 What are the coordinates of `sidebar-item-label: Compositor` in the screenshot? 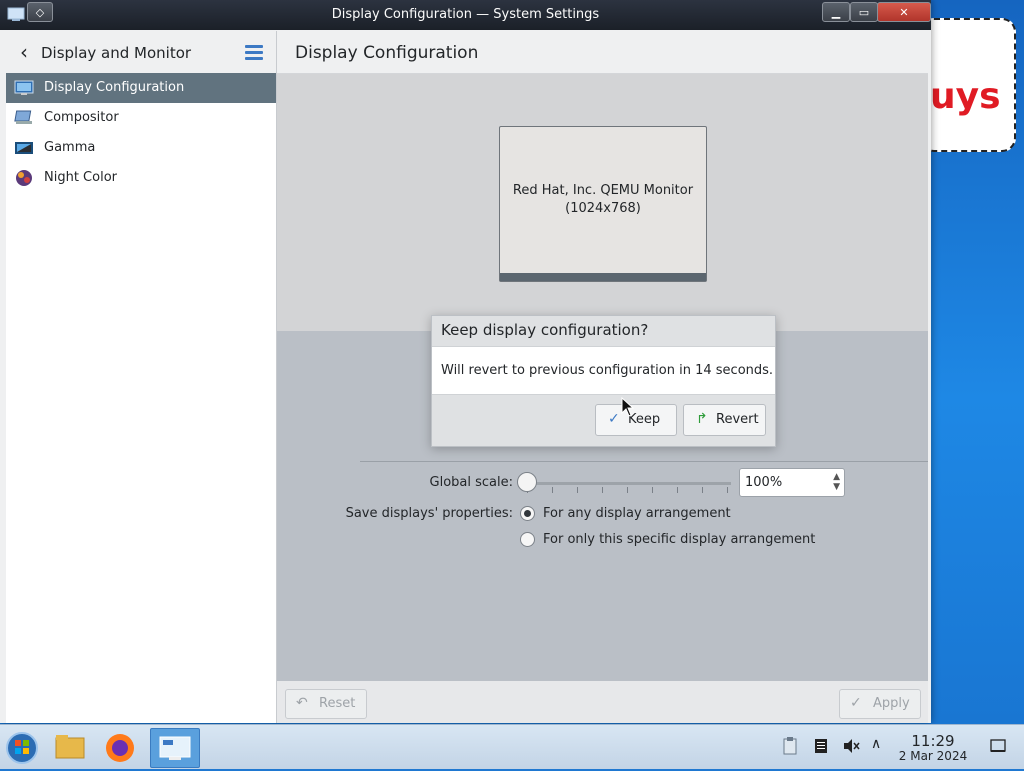 It's located at (81, 117).